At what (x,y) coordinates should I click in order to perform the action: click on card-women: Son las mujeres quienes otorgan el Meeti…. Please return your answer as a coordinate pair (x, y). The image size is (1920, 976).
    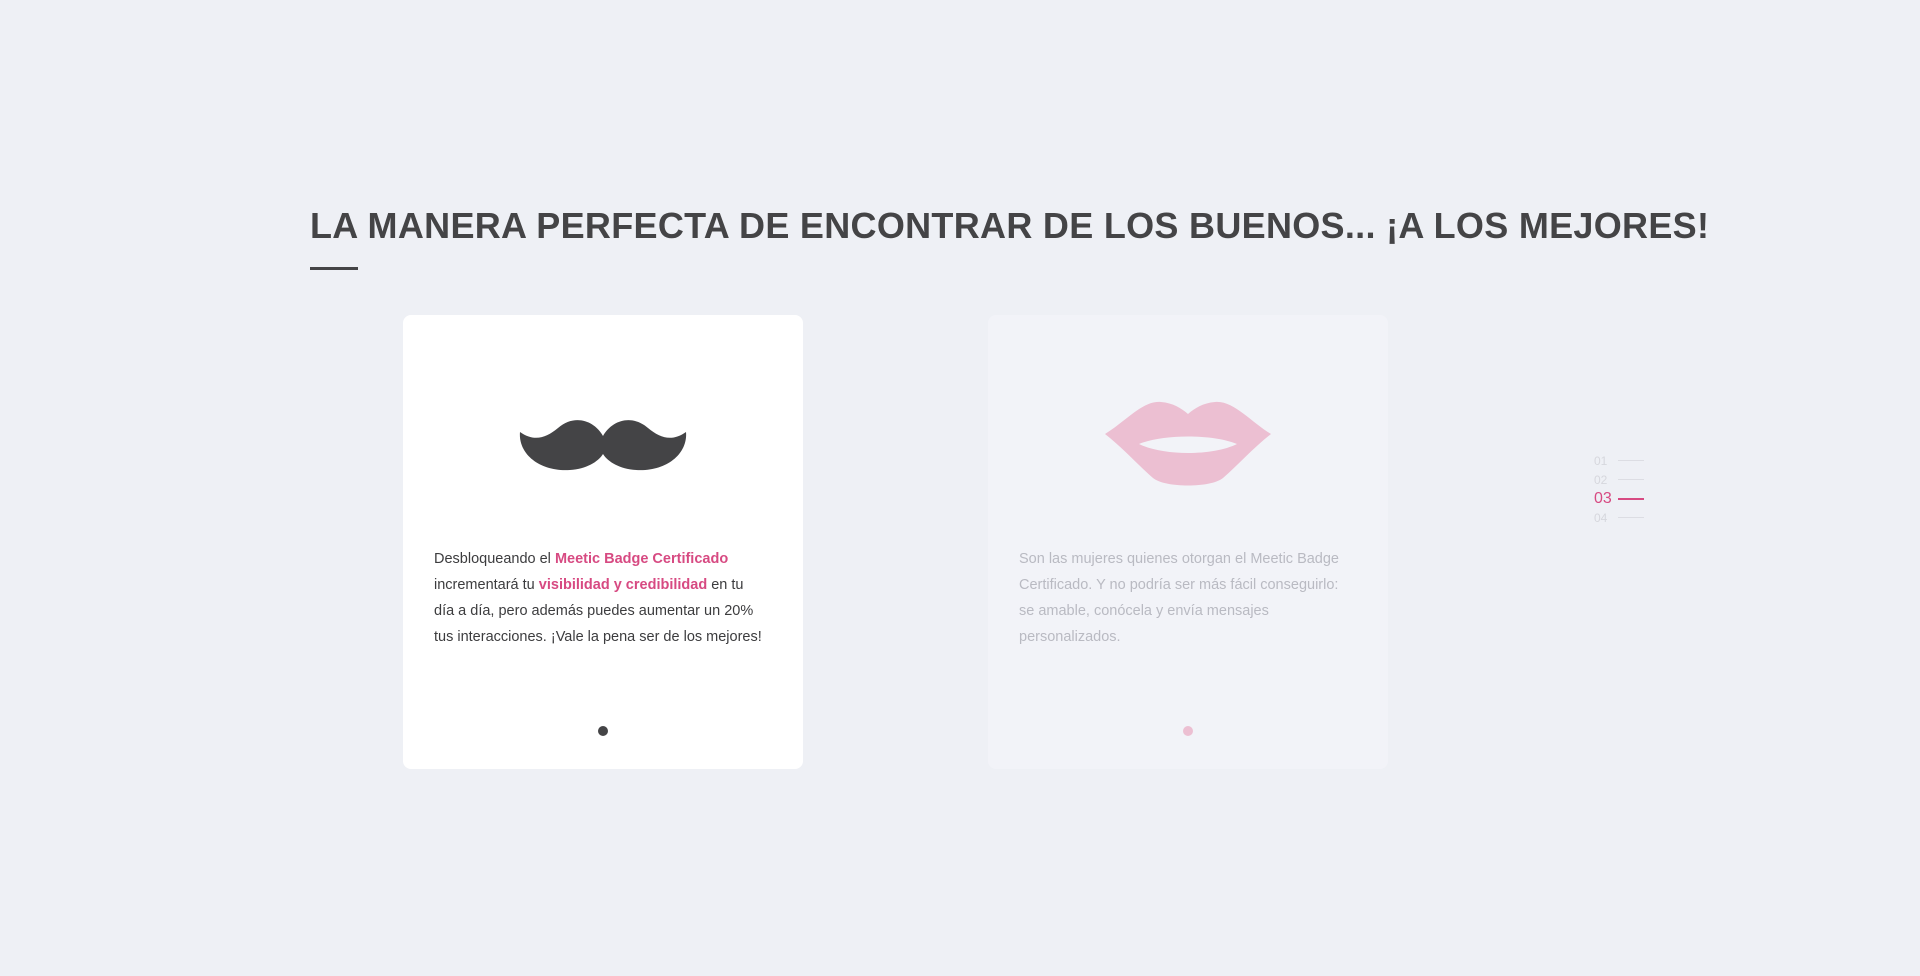
    Looking at the image, I should click on (1188, 542).